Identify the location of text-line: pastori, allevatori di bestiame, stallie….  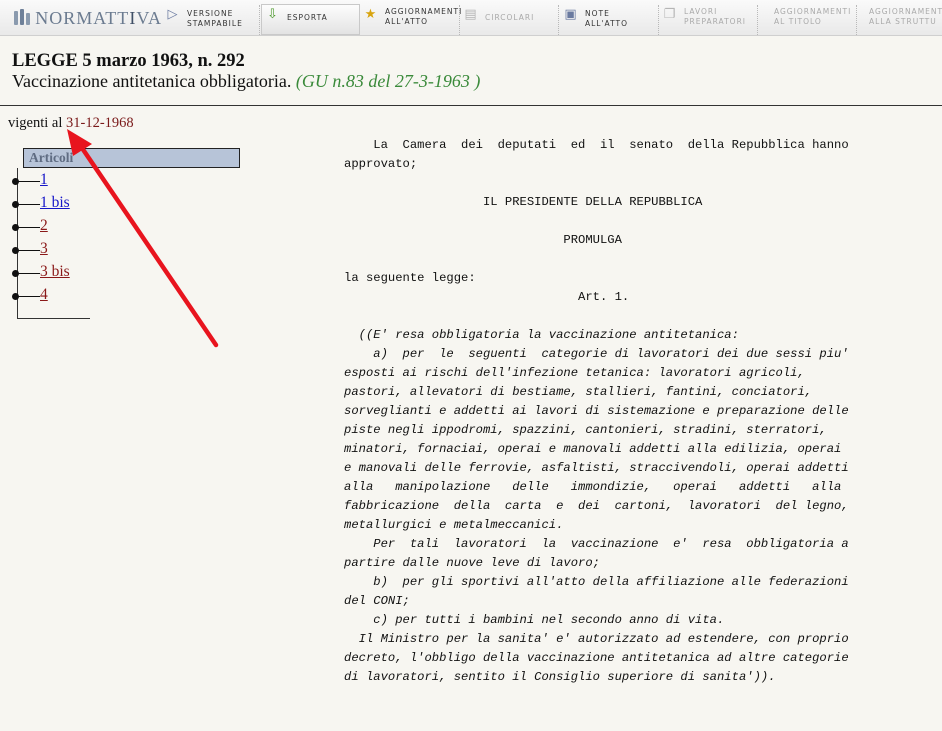
(578, 392).